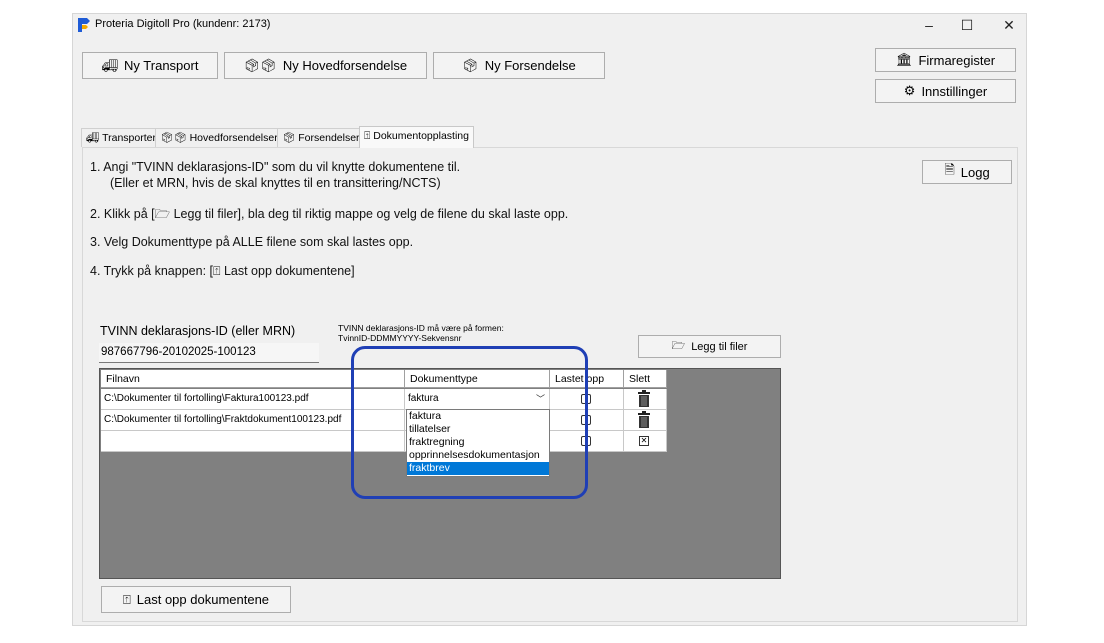 This screenshot has width=1104, height=643. What do you see at coordinates (478, 416) in the screenshot?
I see `dropdown-option-faktura: faktura` at bounding box center [478, 416].